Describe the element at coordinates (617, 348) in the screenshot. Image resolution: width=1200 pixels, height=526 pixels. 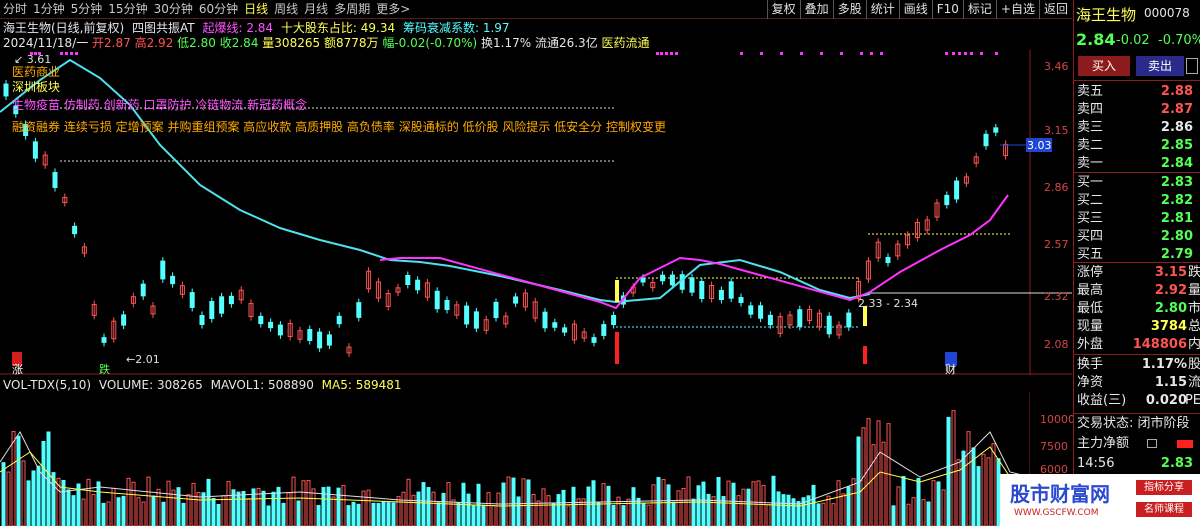
I see `signal-bar-red` at that location.